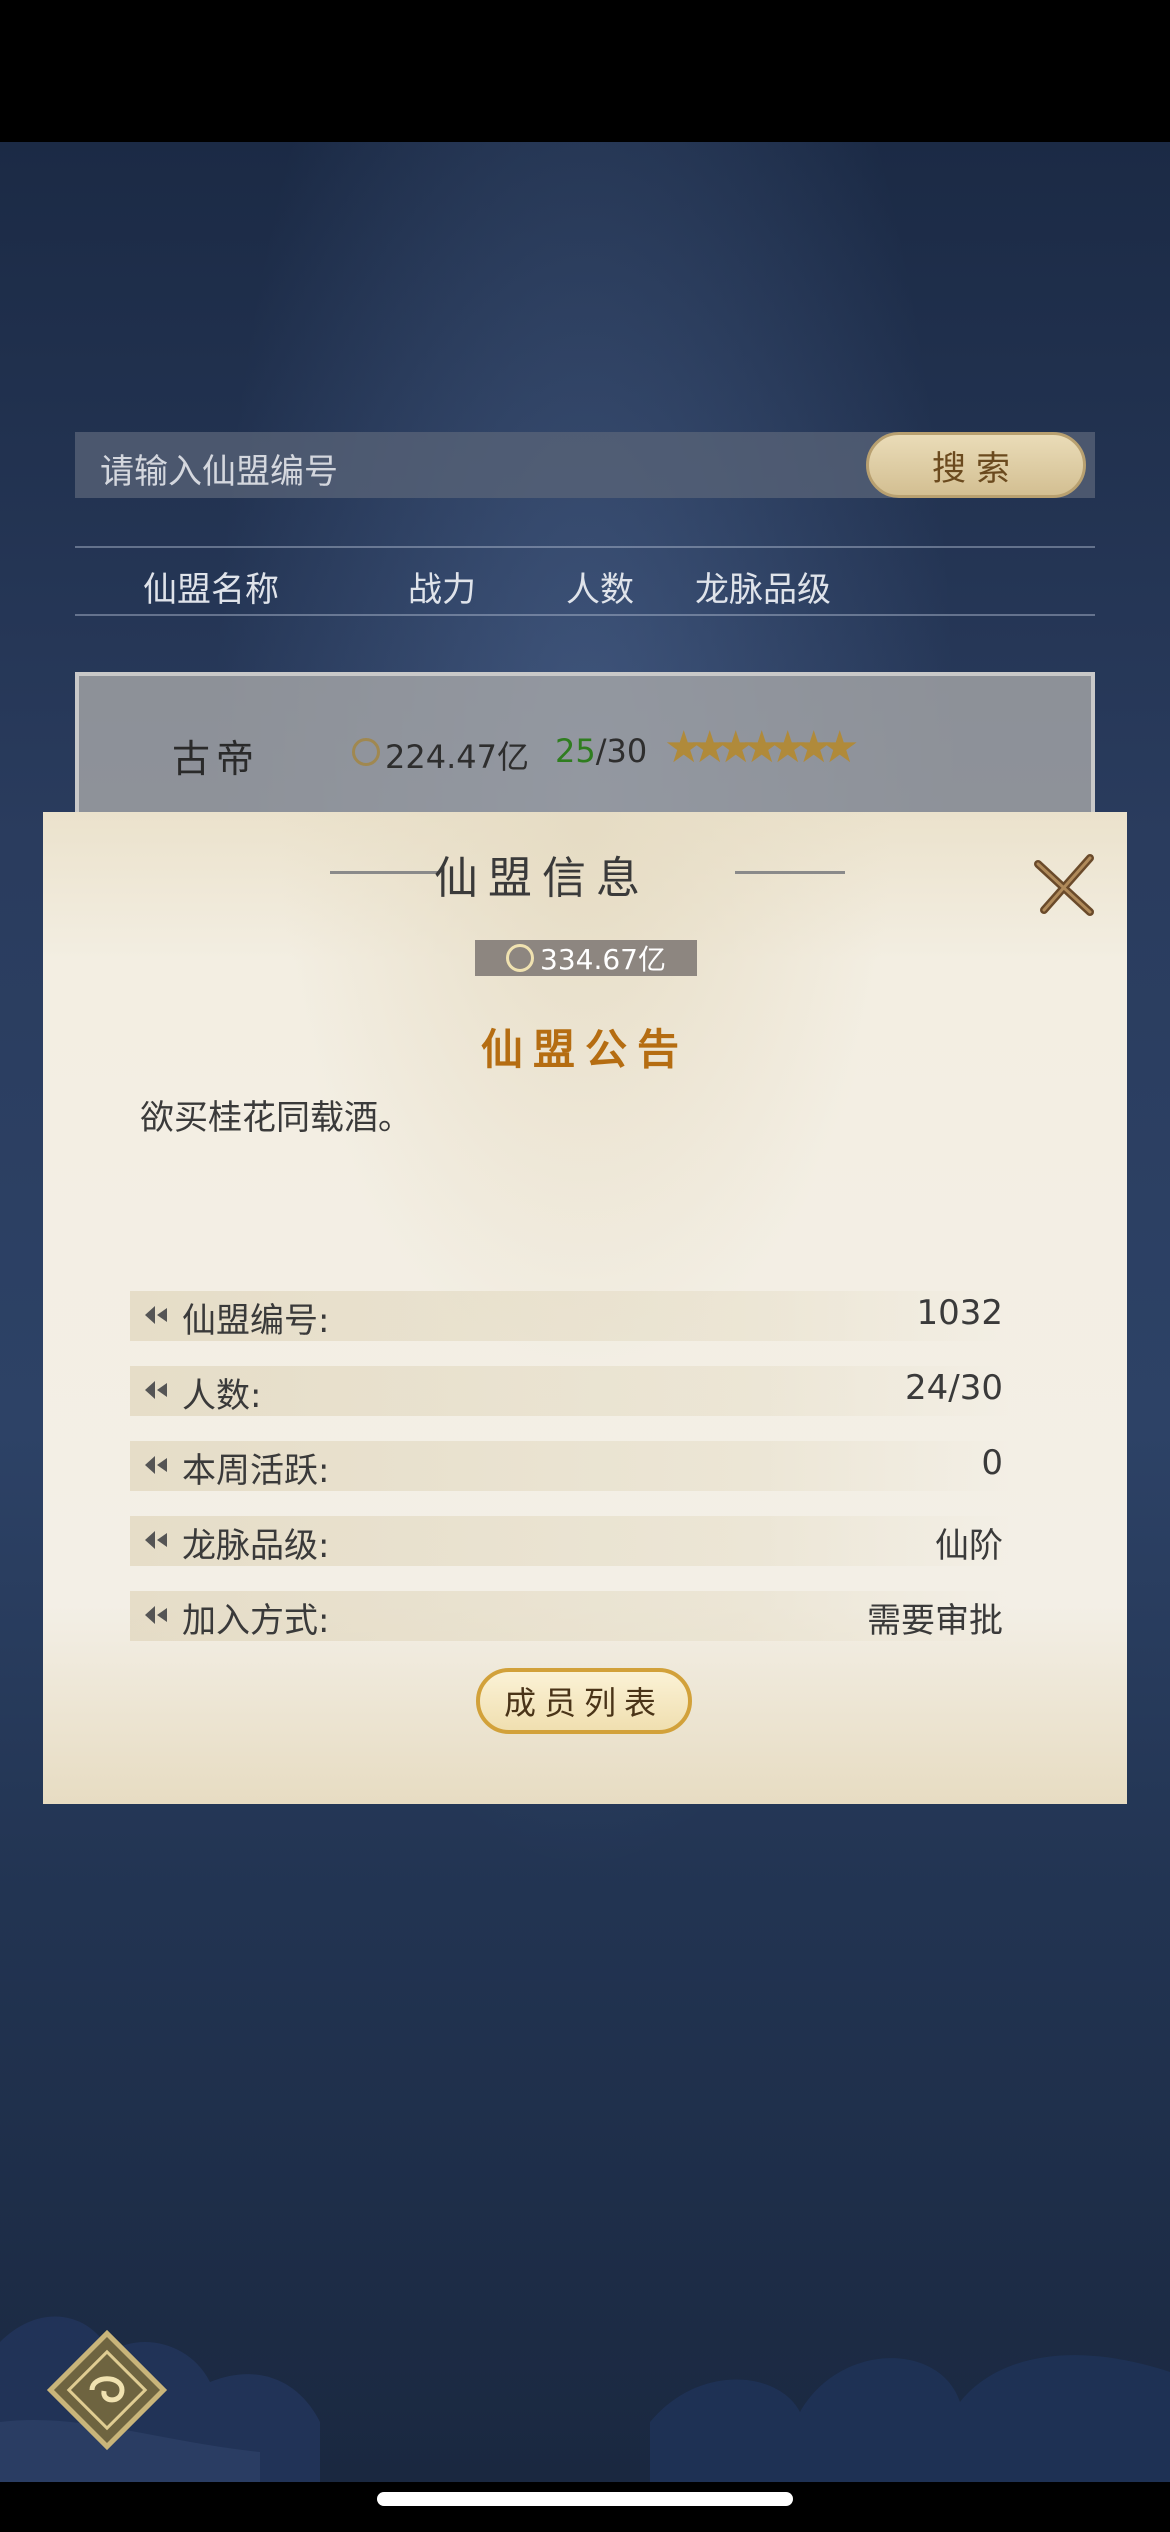 This screenshot has width=1170, height=2532. I want to click on info-value-members: 24/30, so click(954, 1388).